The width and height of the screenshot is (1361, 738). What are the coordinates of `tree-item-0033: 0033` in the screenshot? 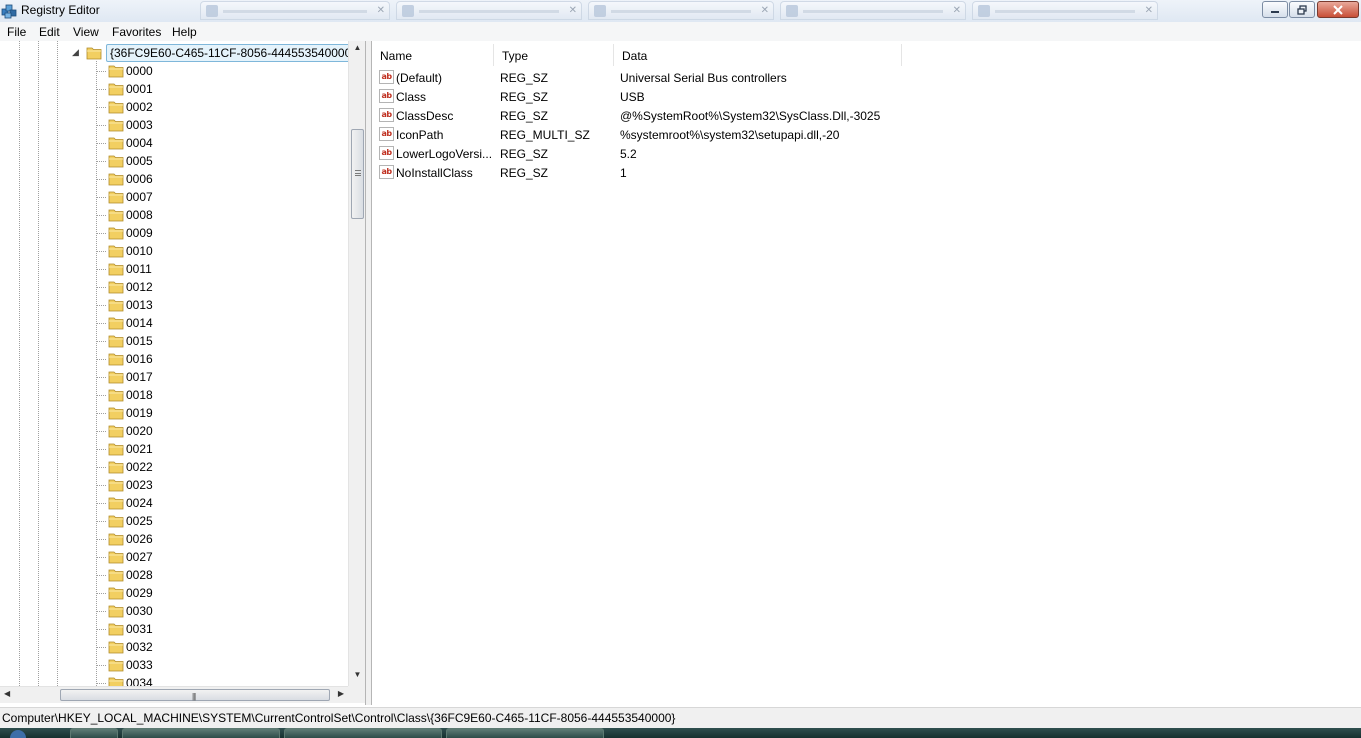 It's located at (216, 665).